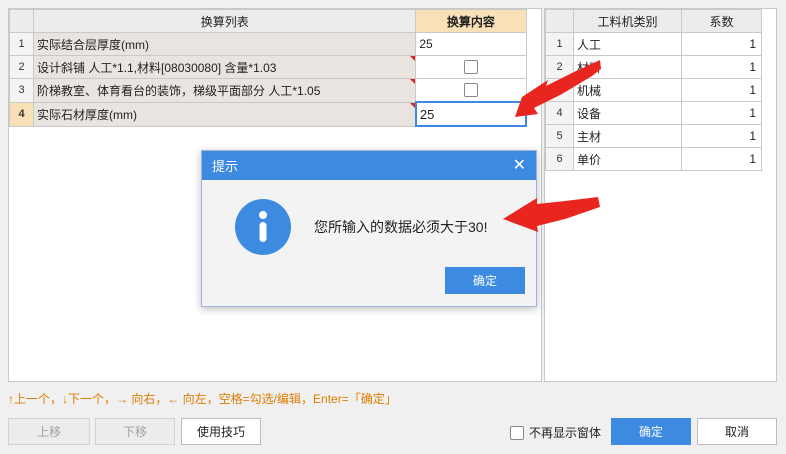 Image resolution: width=786 pixels, height=454 pixels. I want to click on conversion-table-header: 换算列表 换算内容, so click(267, 21).